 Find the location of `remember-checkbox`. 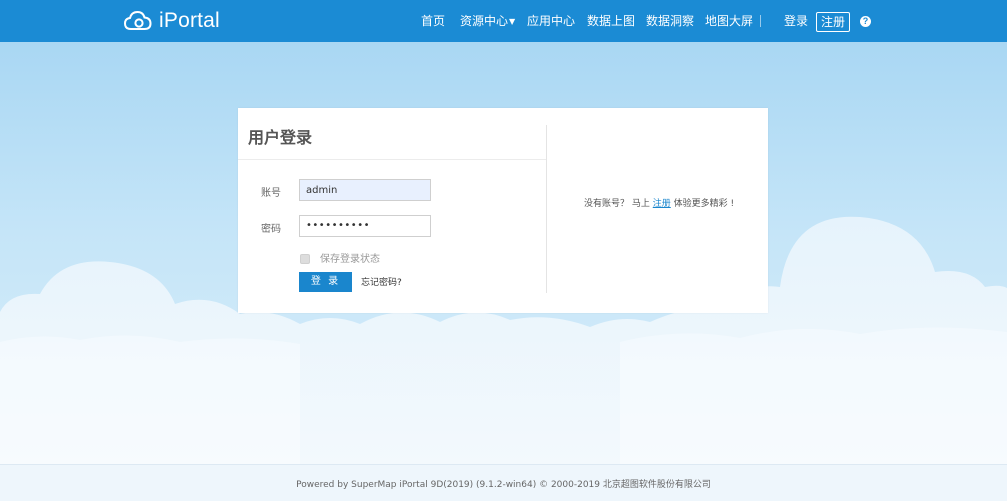

remember-checkbox is located at coordinates (305, 259).